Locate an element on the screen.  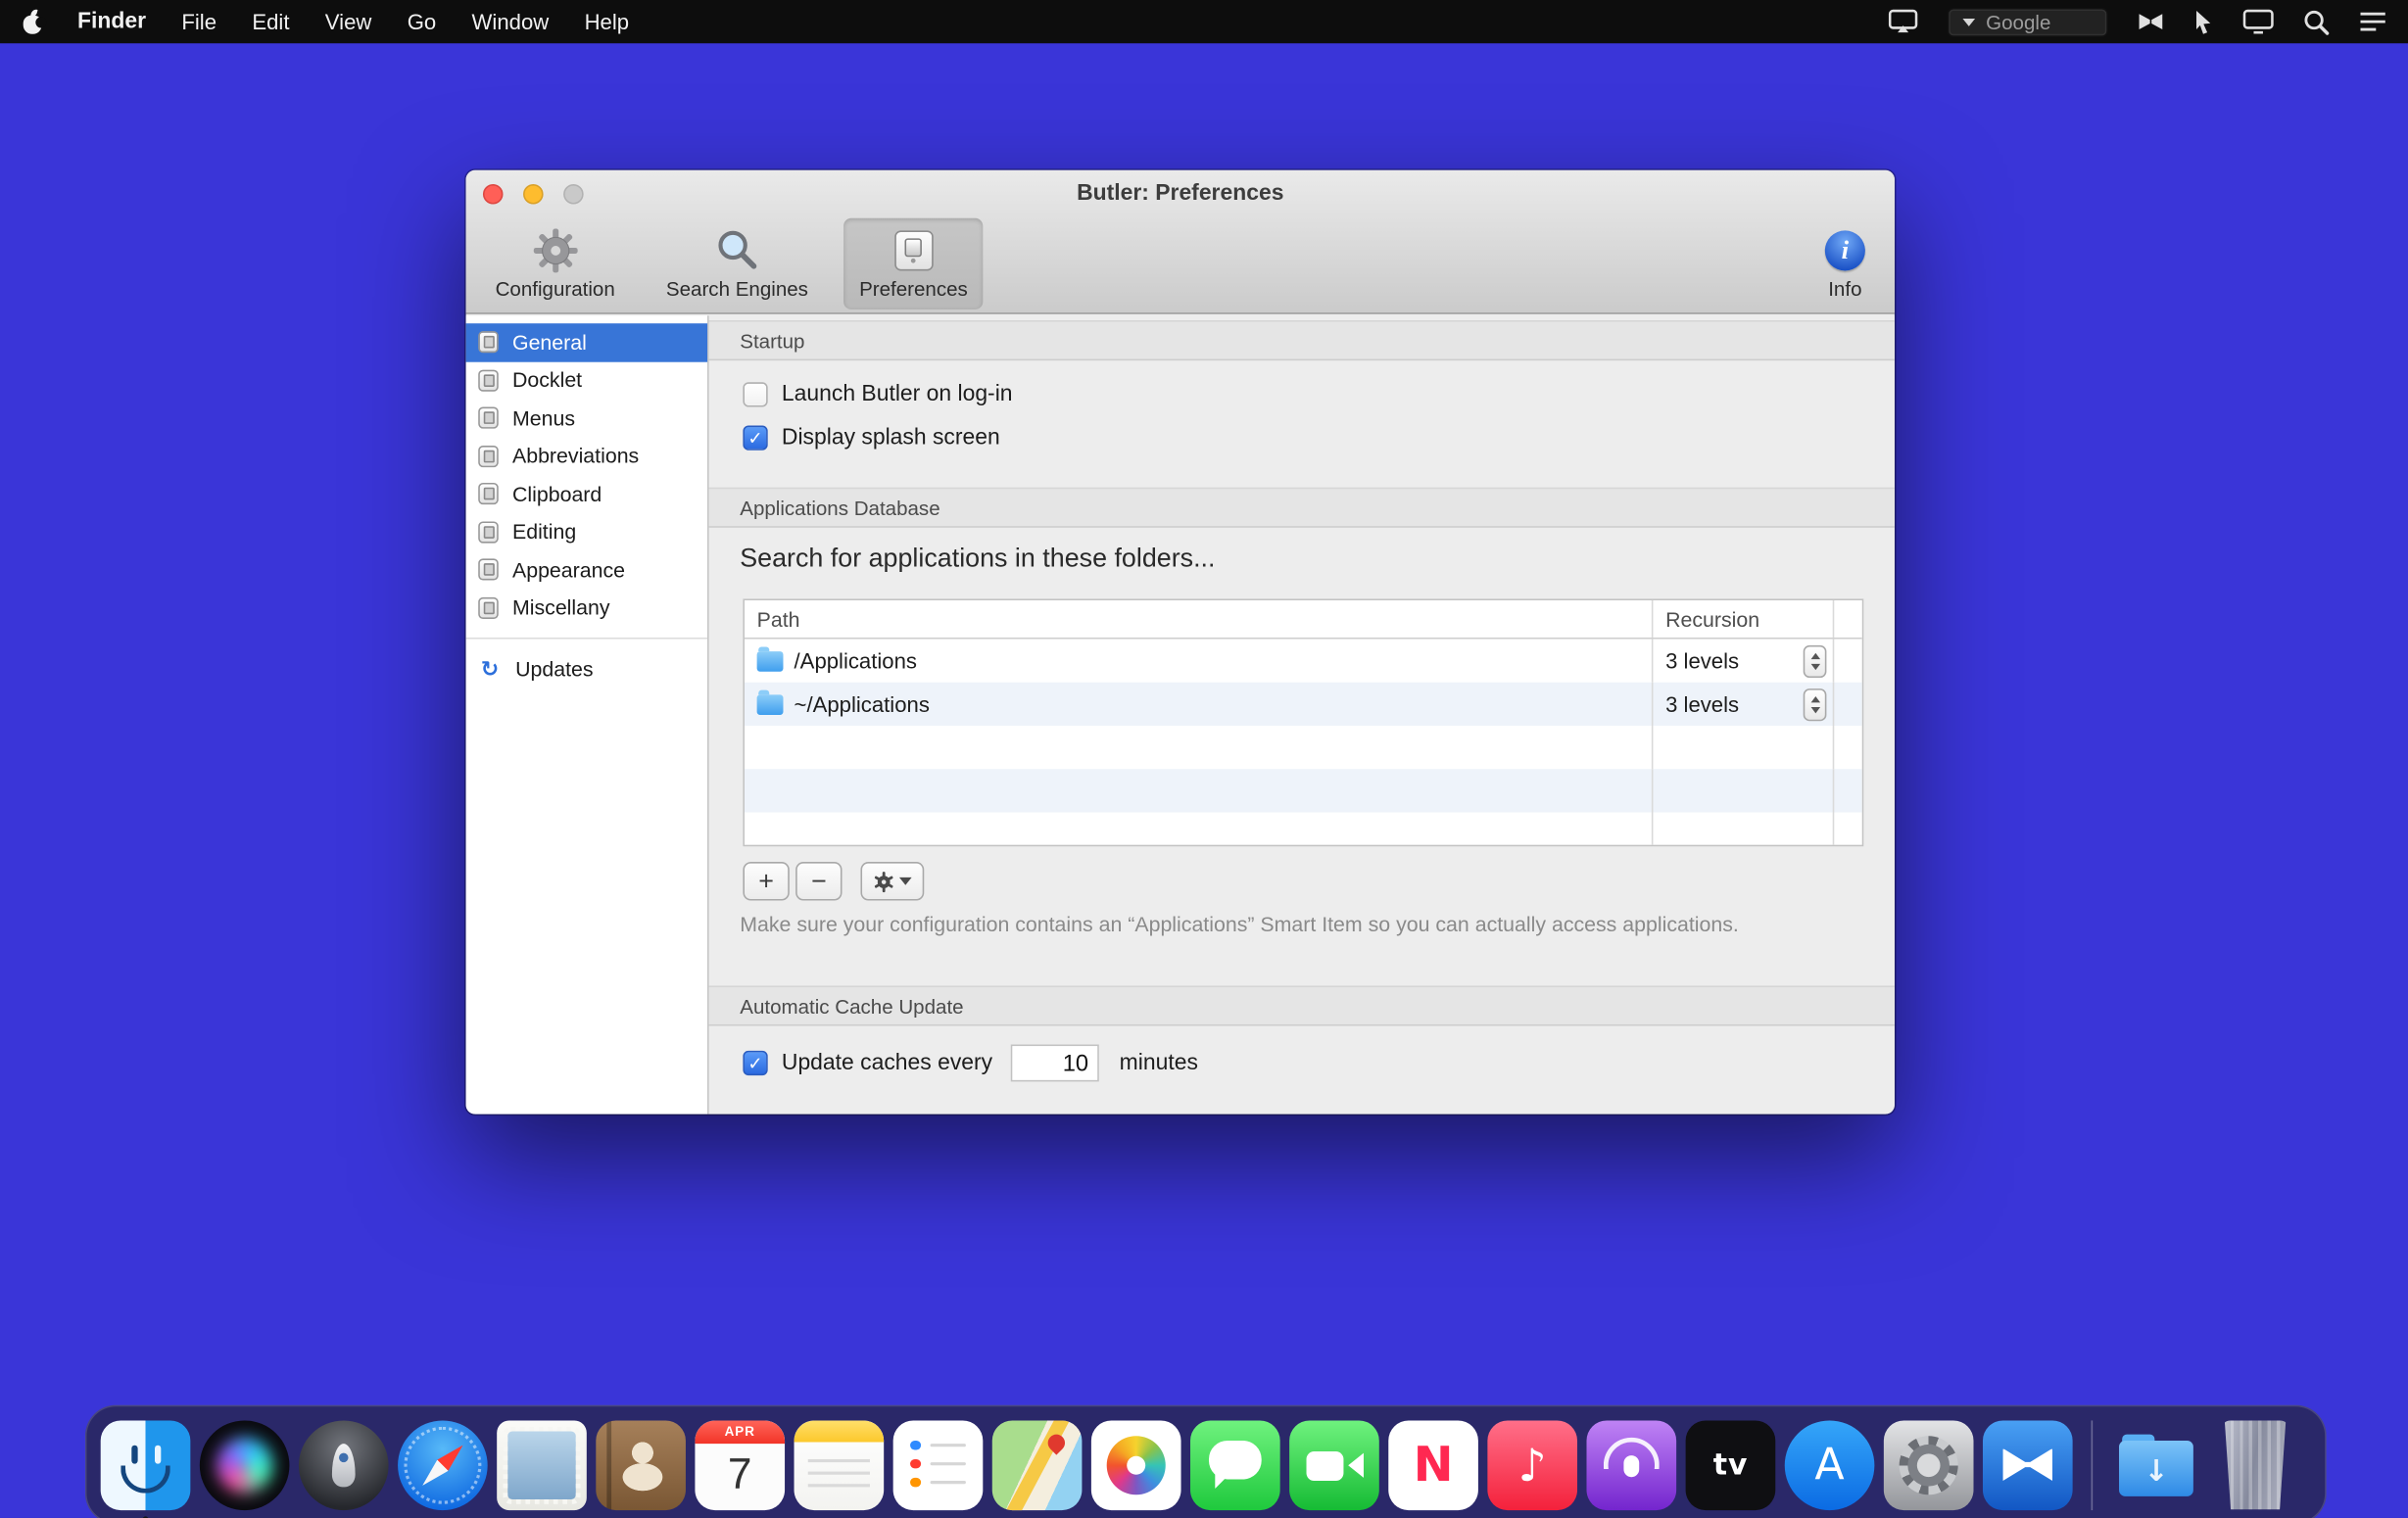
siri-icon is located at coordinates (244, 1464).